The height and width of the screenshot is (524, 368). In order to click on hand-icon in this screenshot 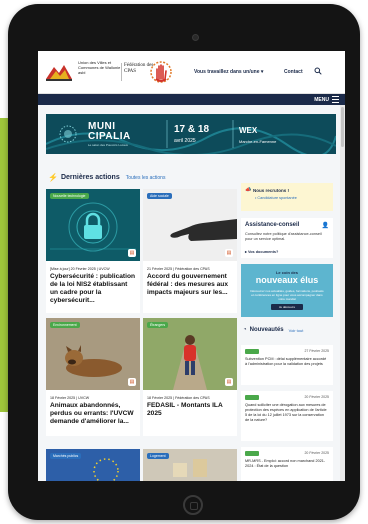, I will do `click(203, 230)`.